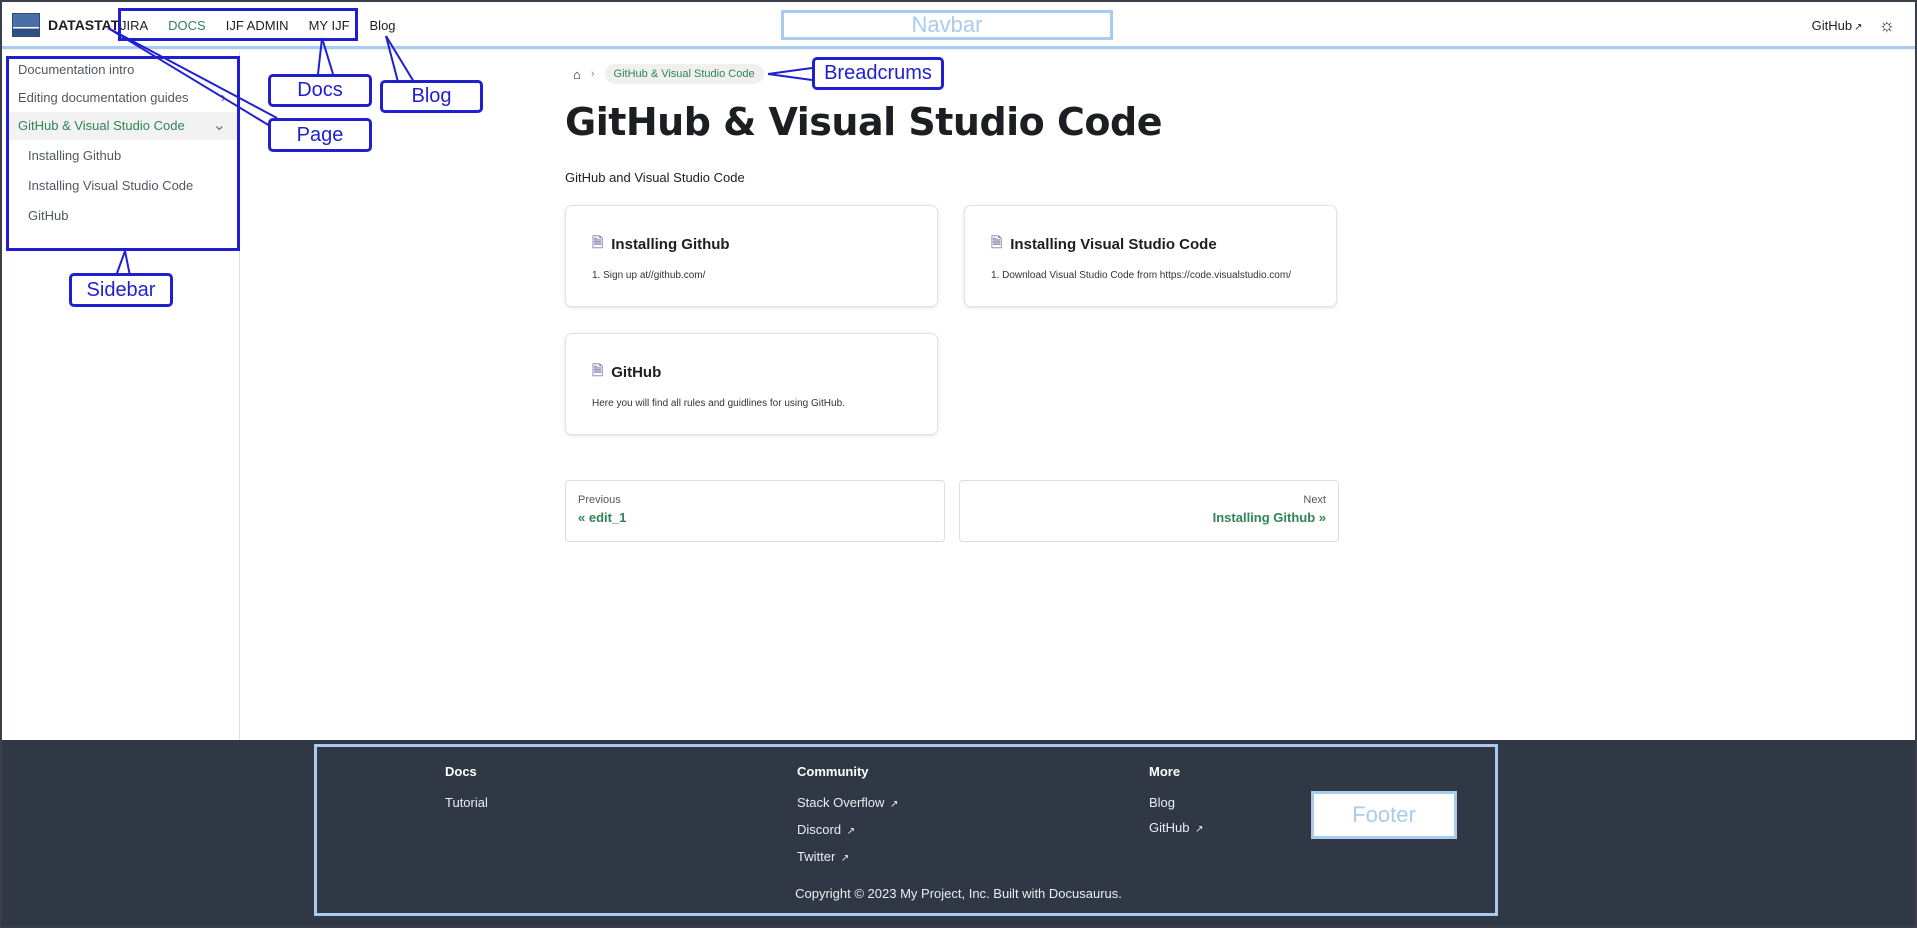 This screenshot has width=1917, height=928. Describe the element at coordinates (320, 135) in the screenshot. I see `annotation-page-label: Page` at that location.